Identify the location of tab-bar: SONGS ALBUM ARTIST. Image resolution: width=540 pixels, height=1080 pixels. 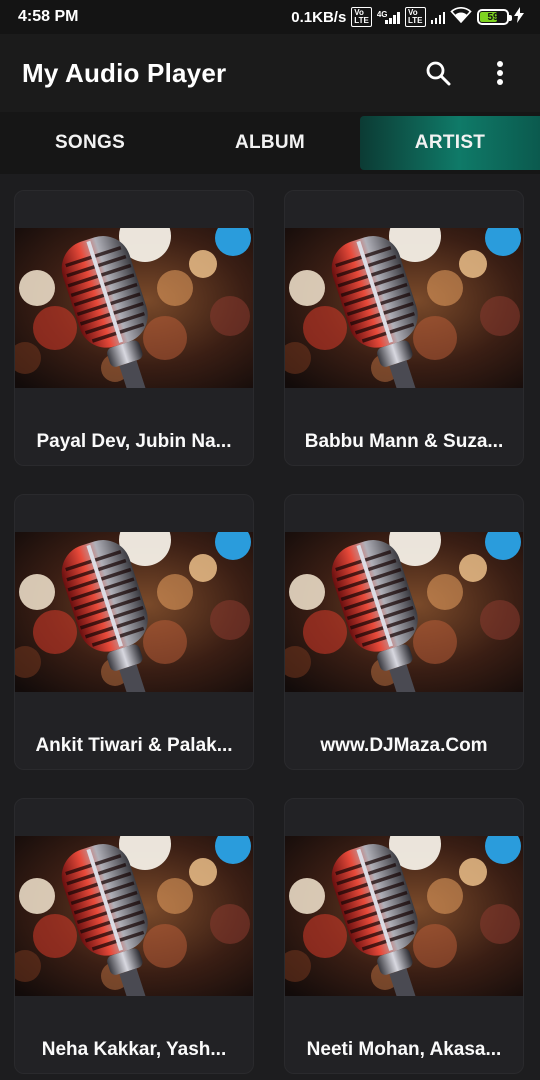
(270, 143).